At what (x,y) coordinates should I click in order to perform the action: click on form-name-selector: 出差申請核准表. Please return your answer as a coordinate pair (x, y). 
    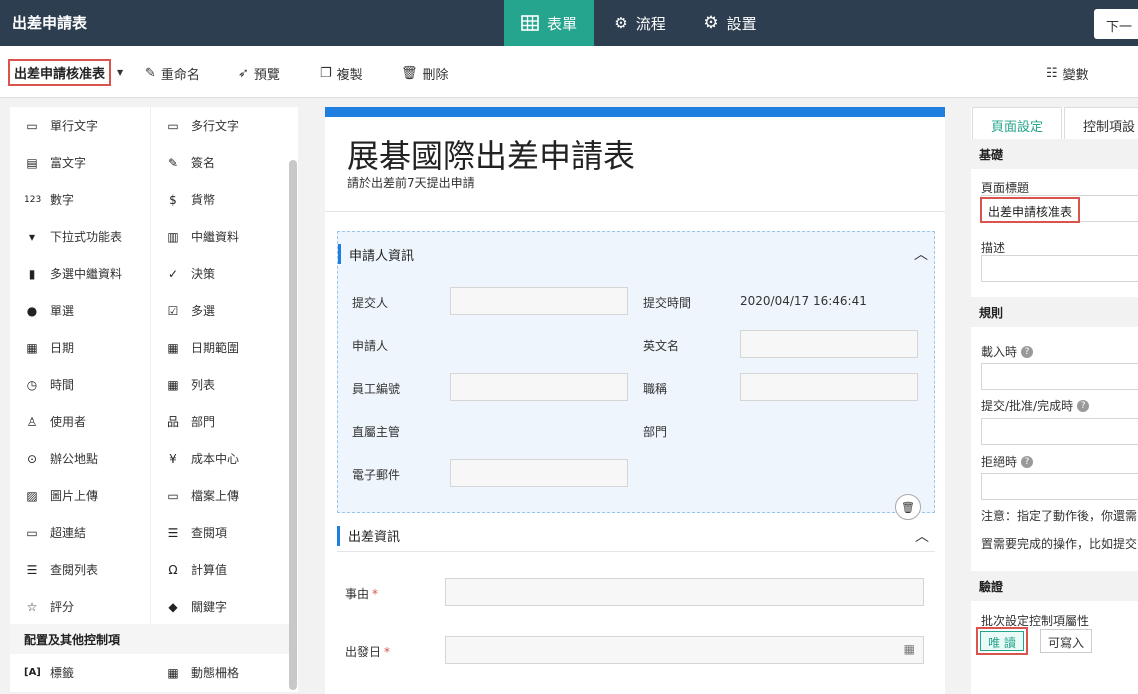
    Looking at the image, I should click on (60, 72).